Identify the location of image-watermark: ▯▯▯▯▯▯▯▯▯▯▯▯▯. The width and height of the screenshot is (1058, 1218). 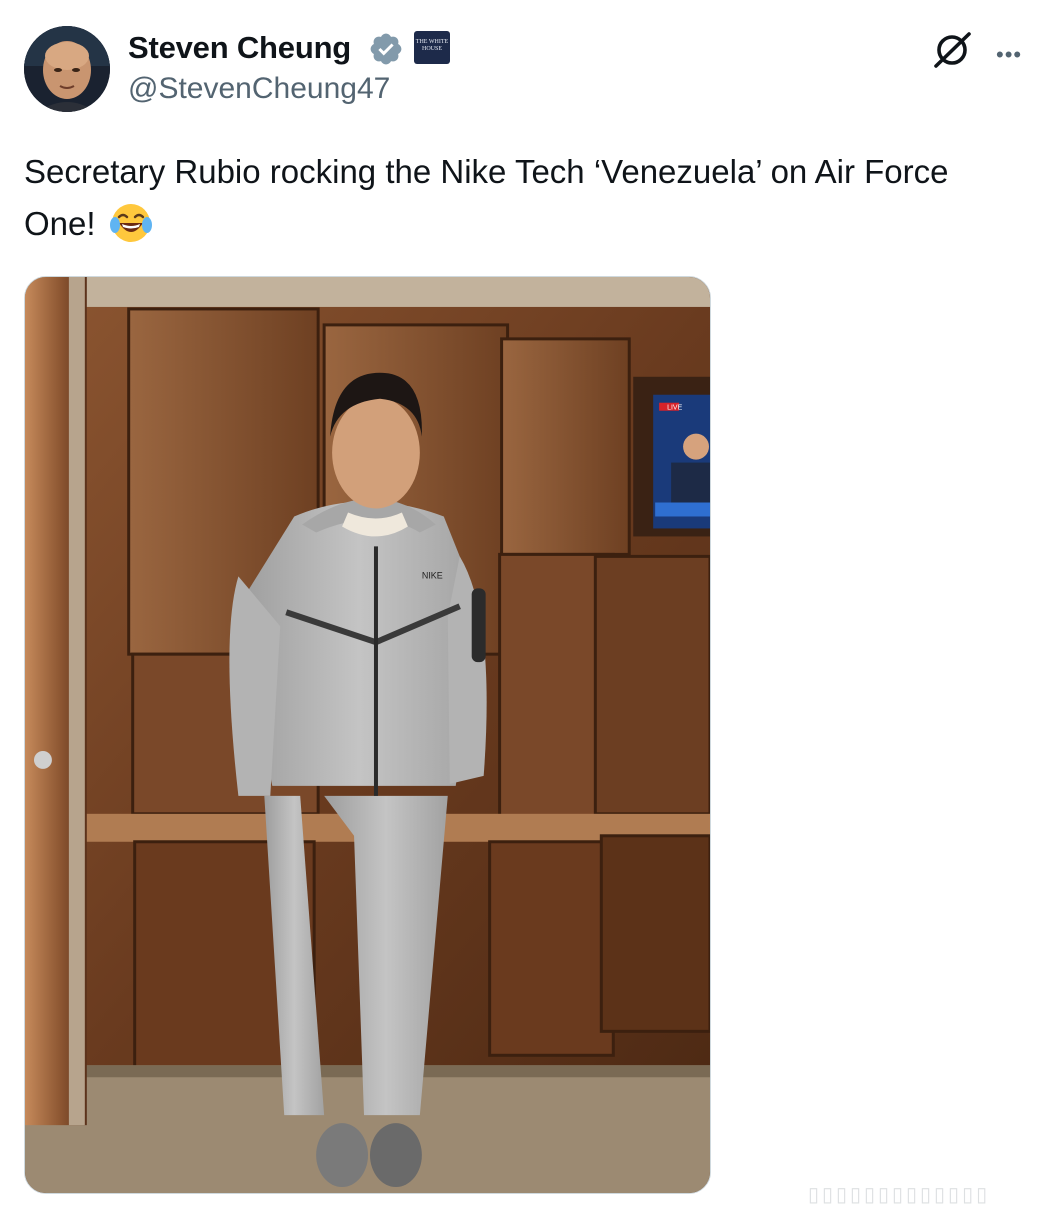
(899, 1195).